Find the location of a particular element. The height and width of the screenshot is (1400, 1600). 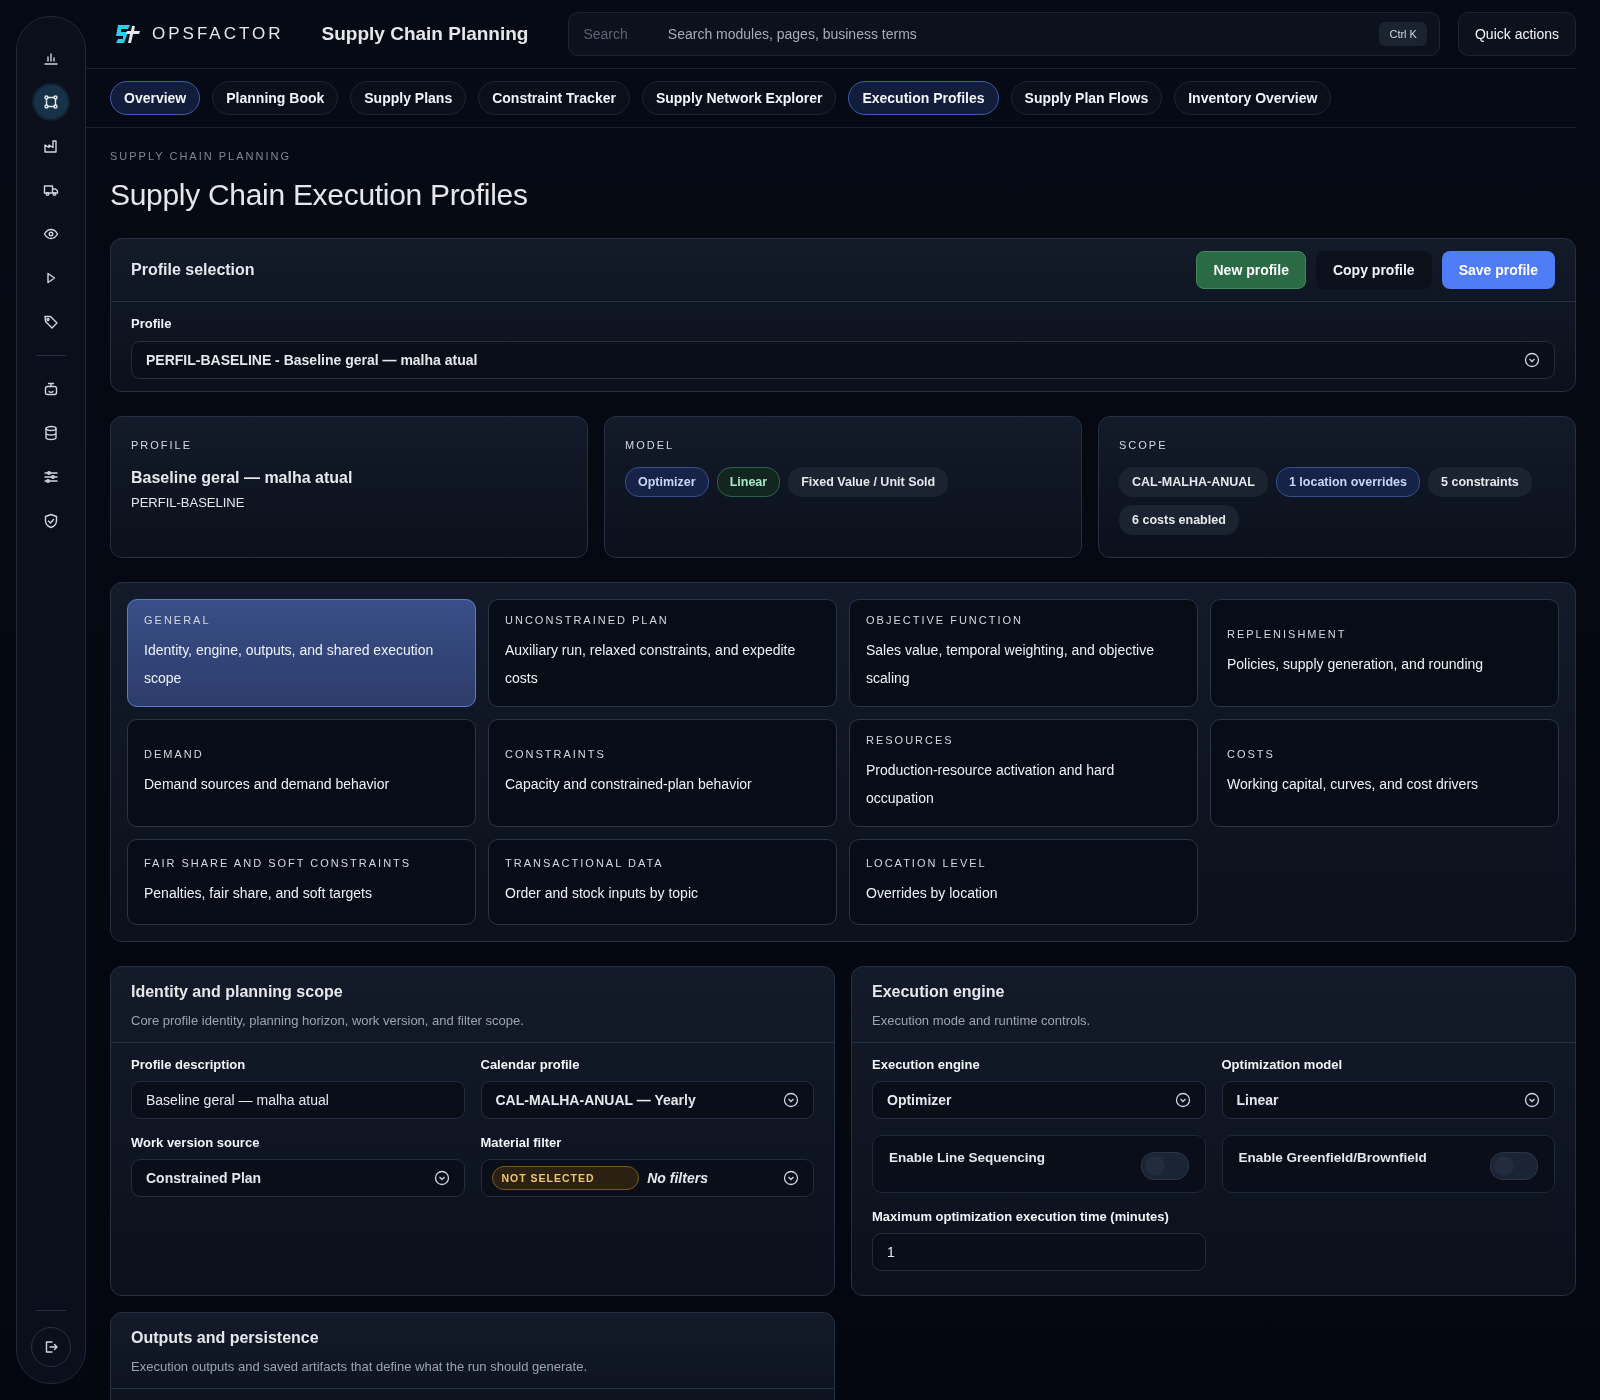

section-card: UNCONSTRAINED PLAN Auxiliary run, relaxed constraints, and expedite costs is located at coordinates (662, 653).